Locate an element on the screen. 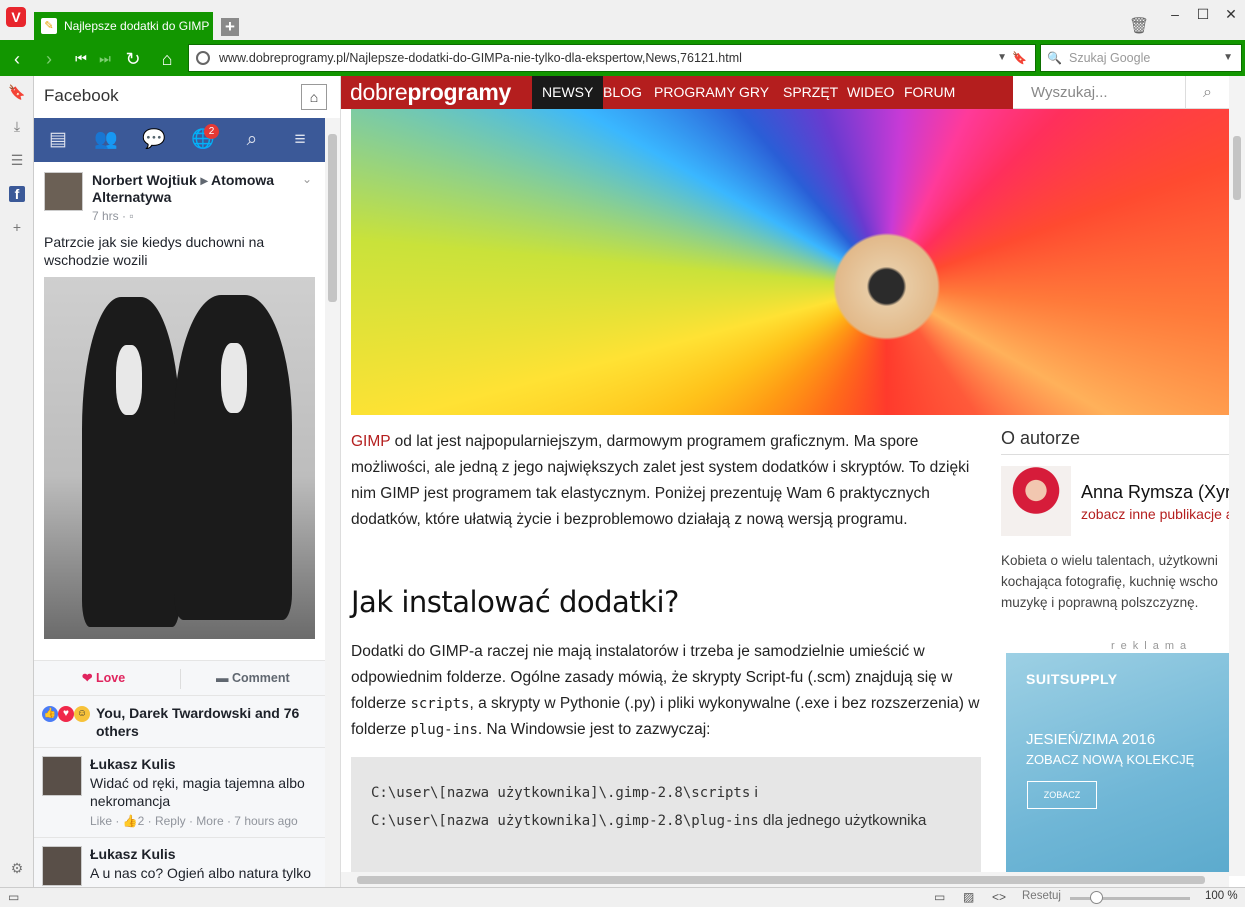 The image size is (1245, 907). photo-beard-right is located at coordinates (234, 378).